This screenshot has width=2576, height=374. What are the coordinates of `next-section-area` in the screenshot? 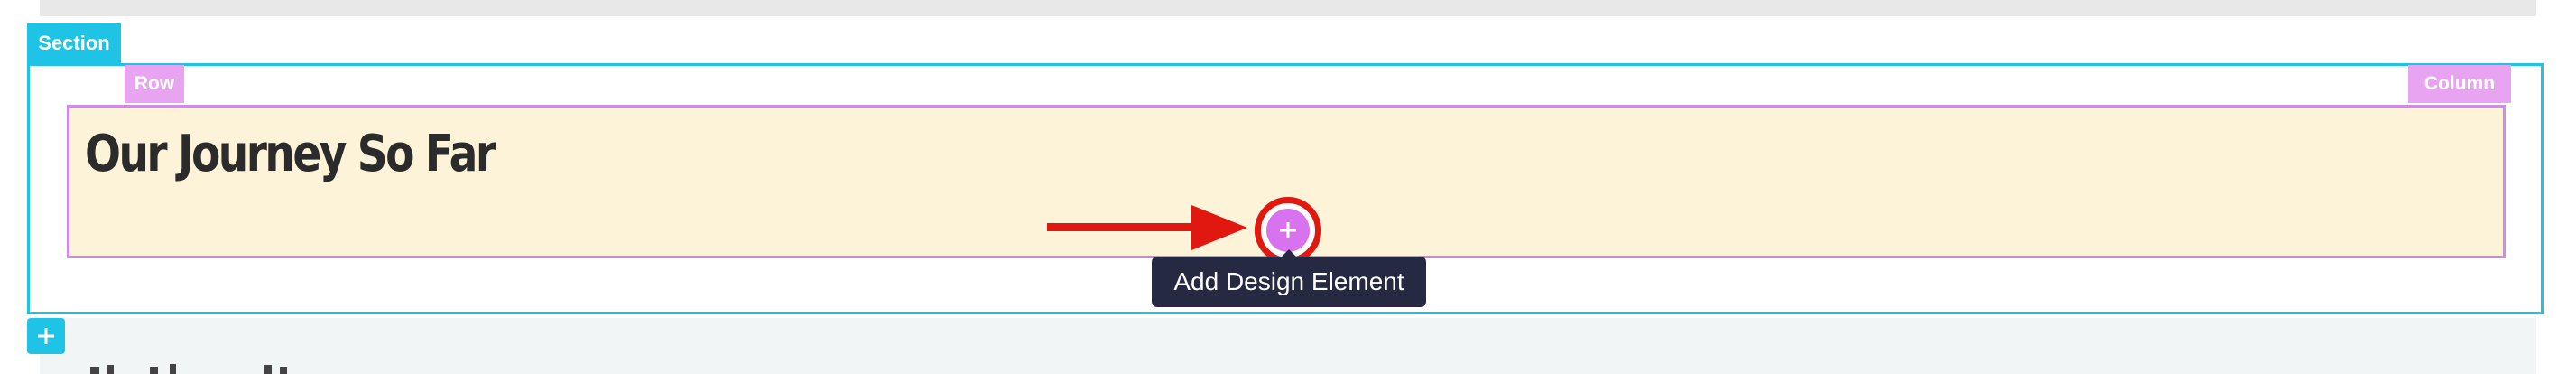 It's located at (1288, 346).